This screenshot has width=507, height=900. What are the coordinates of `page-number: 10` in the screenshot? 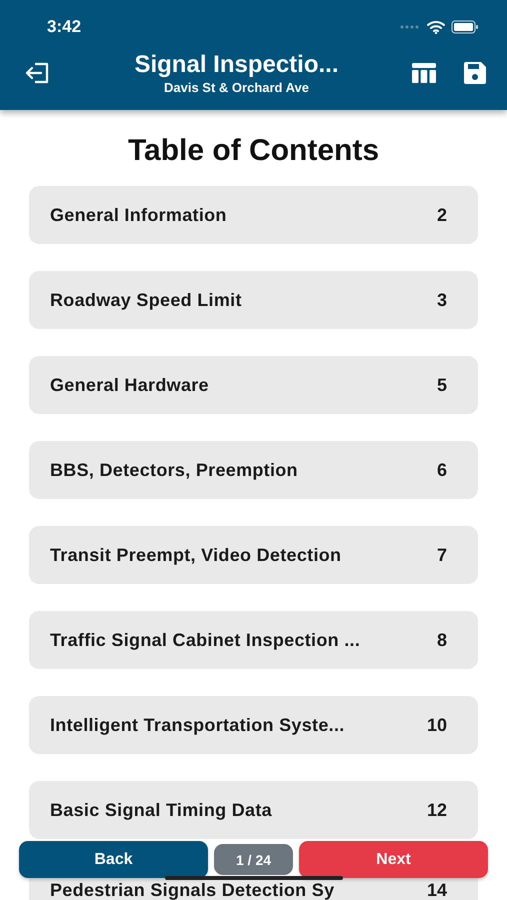 It's located at (436, 725).